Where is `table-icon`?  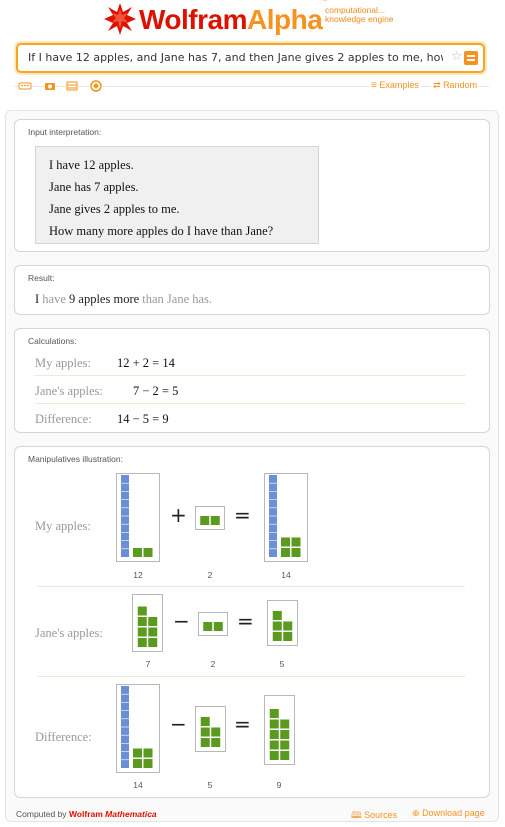
table-icon is located at coordinates (72, 86).